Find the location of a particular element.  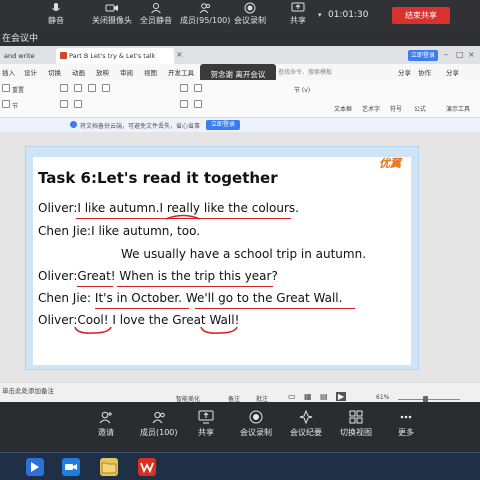

bold-icon is located at coordinates (64, 88).